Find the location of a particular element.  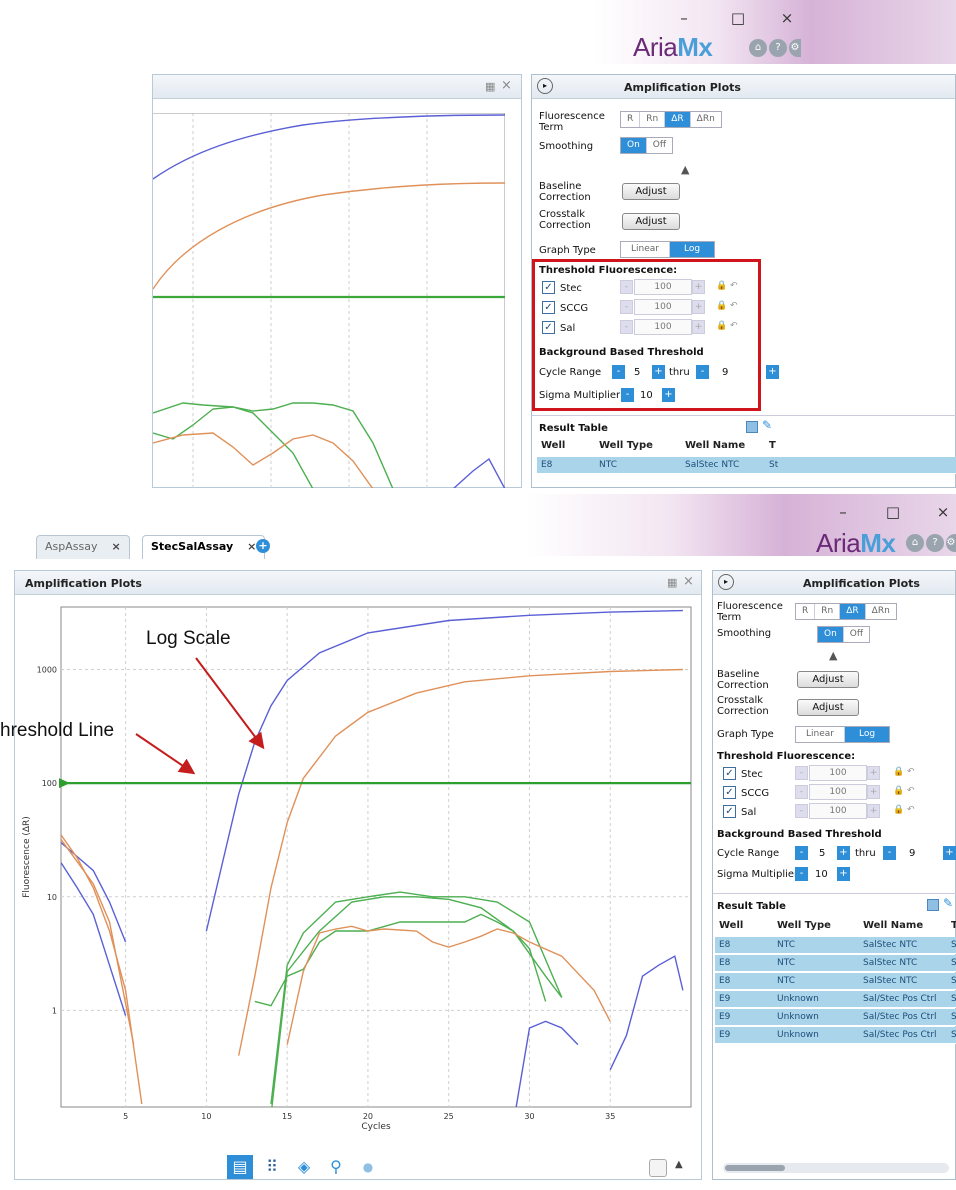

table-row: E8 NTC SalStec NTC St is located at coordinates (746, 465).